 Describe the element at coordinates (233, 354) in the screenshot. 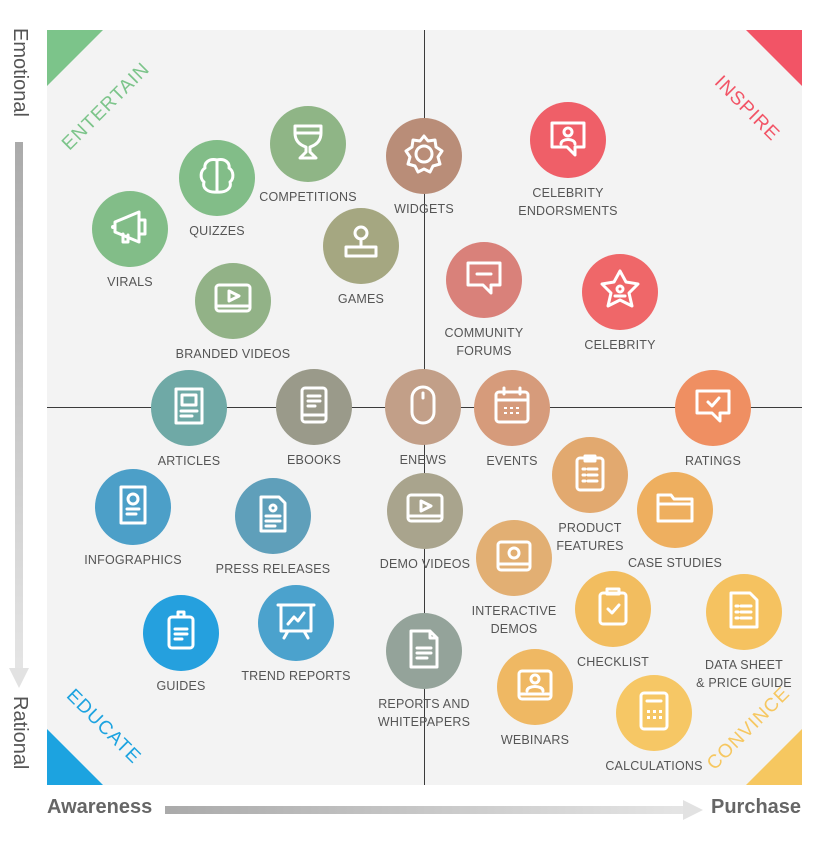

I see `branded-videos-label: BRANDED VIDEOS` at that location.